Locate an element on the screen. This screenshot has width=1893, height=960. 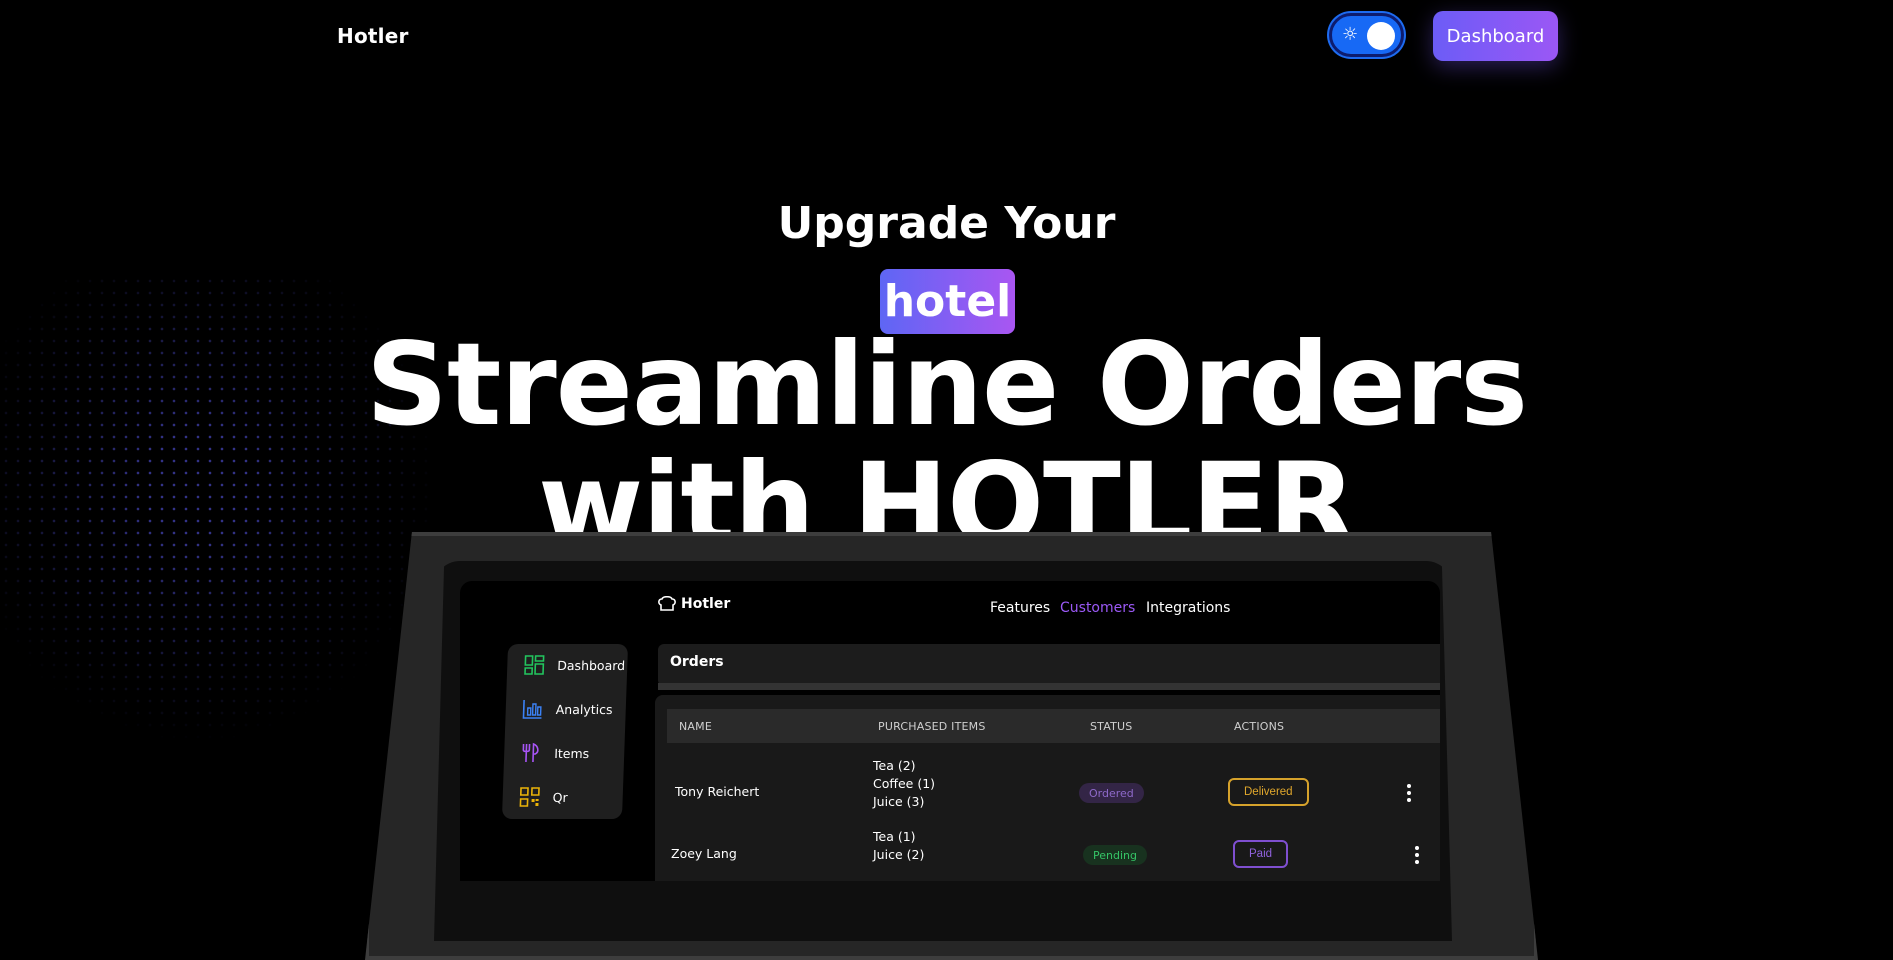
theme-toggle: ☼ is located at coordinates (1366, 35).